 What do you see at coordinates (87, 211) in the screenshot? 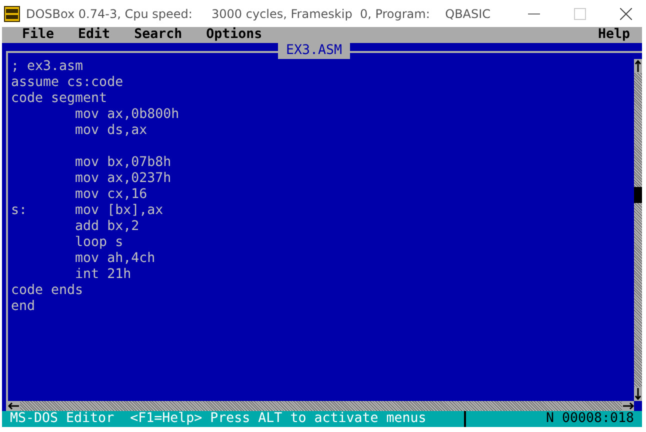
I see `code-line: s: mov [bx],ax` at bounding box center [87, 211].